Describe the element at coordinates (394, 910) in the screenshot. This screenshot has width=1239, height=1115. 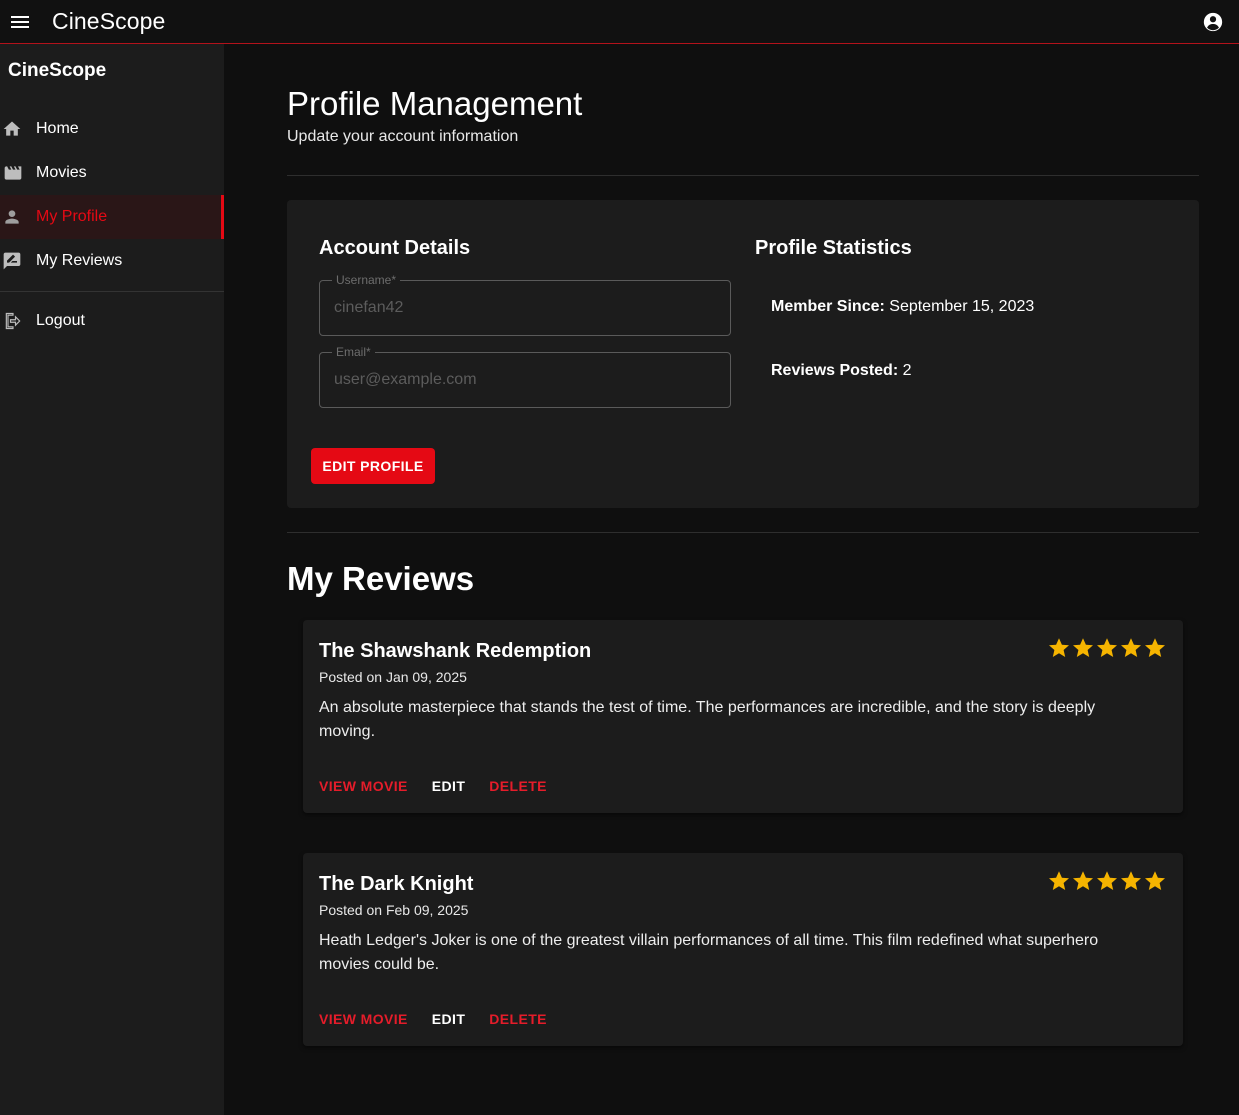
I see `review-date: Posted on Feb 09, 2025` at that location.